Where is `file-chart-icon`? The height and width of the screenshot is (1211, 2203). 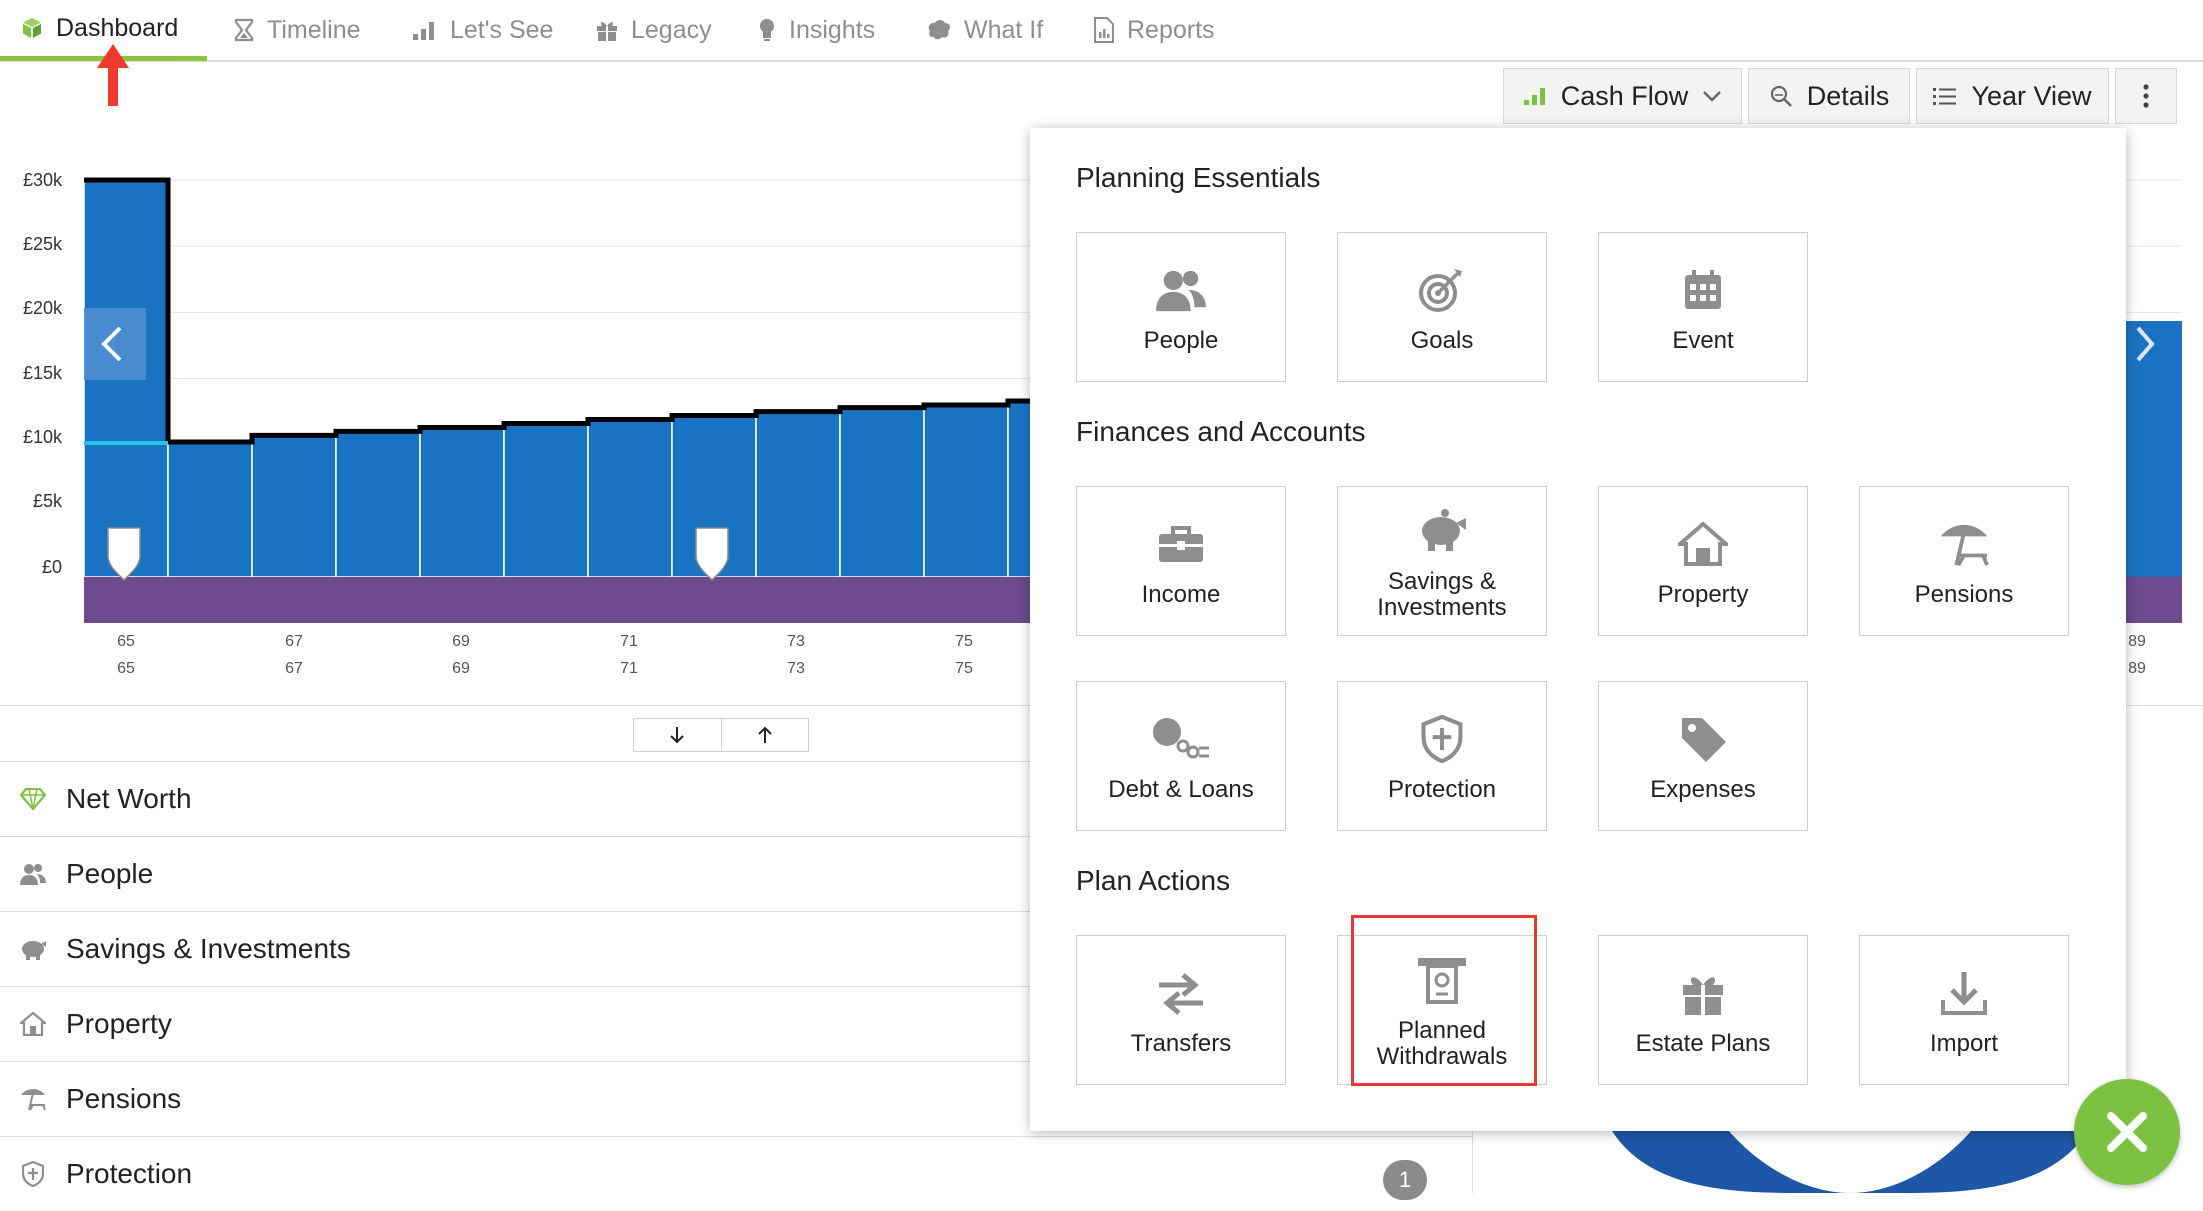 file-chart-icon is located at coordinates (1104, 30).